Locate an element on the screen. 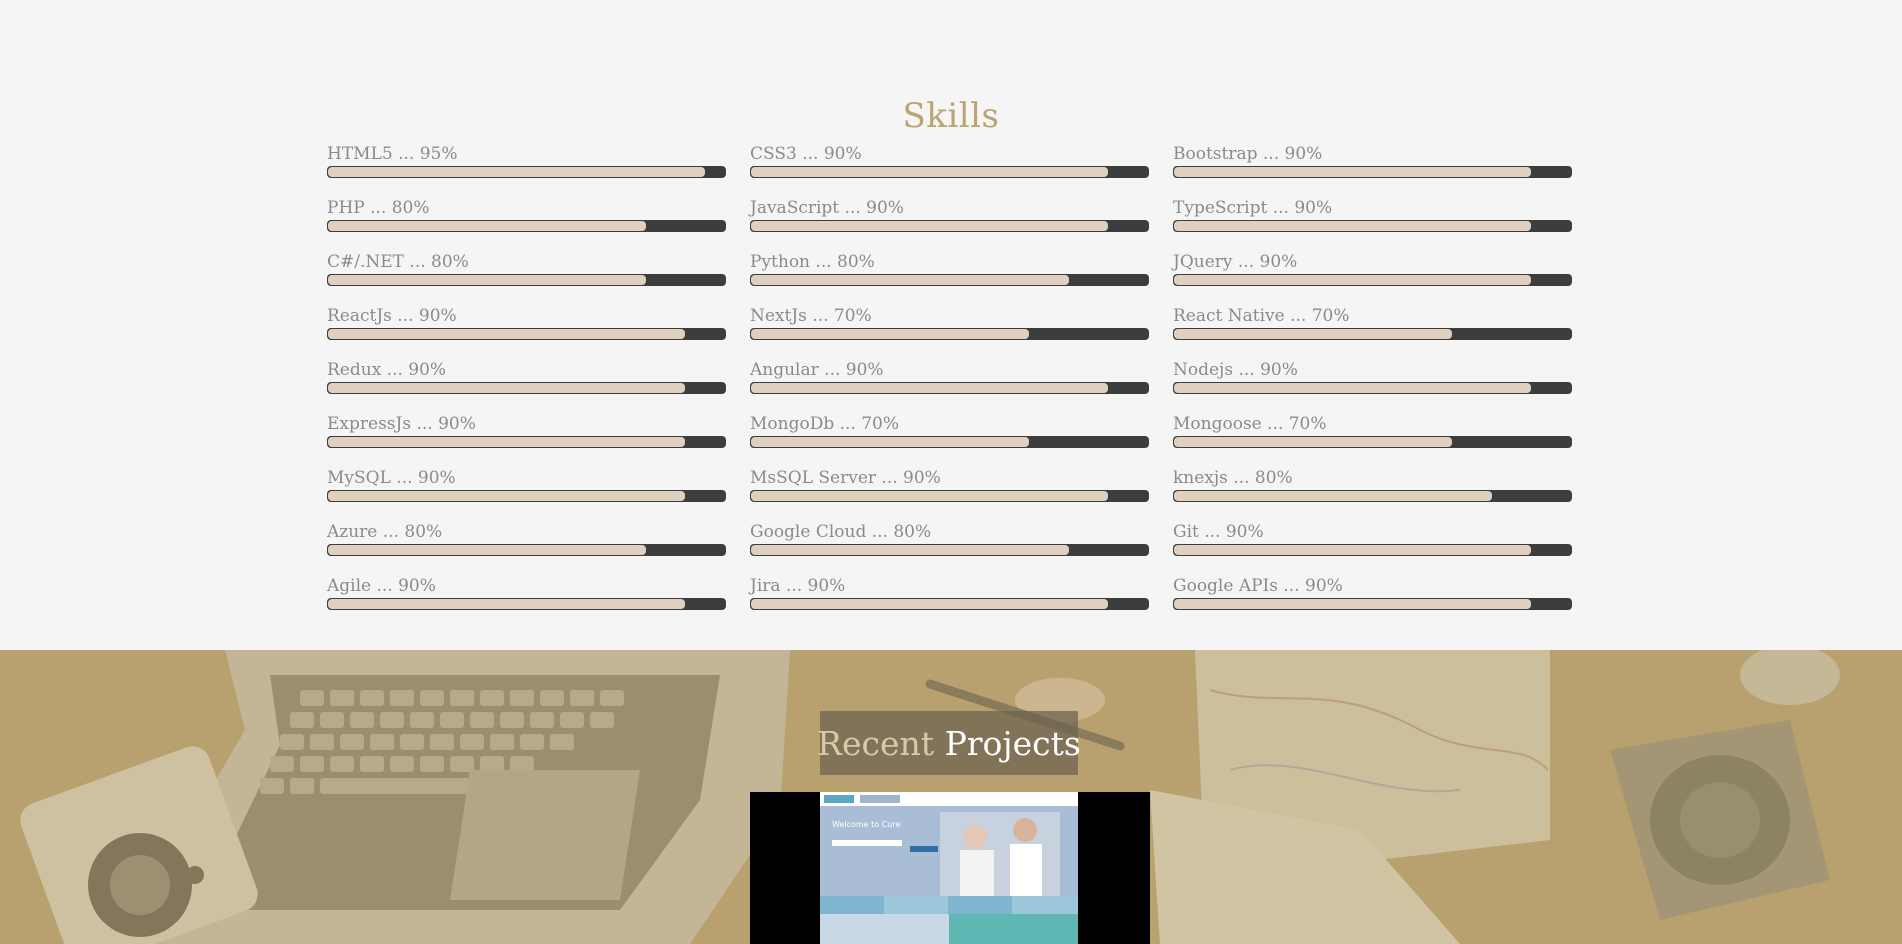 The width and height of the screenshot is (1902, 944). skill-item: Git ... 90% is located at coordinates (1372, 541).